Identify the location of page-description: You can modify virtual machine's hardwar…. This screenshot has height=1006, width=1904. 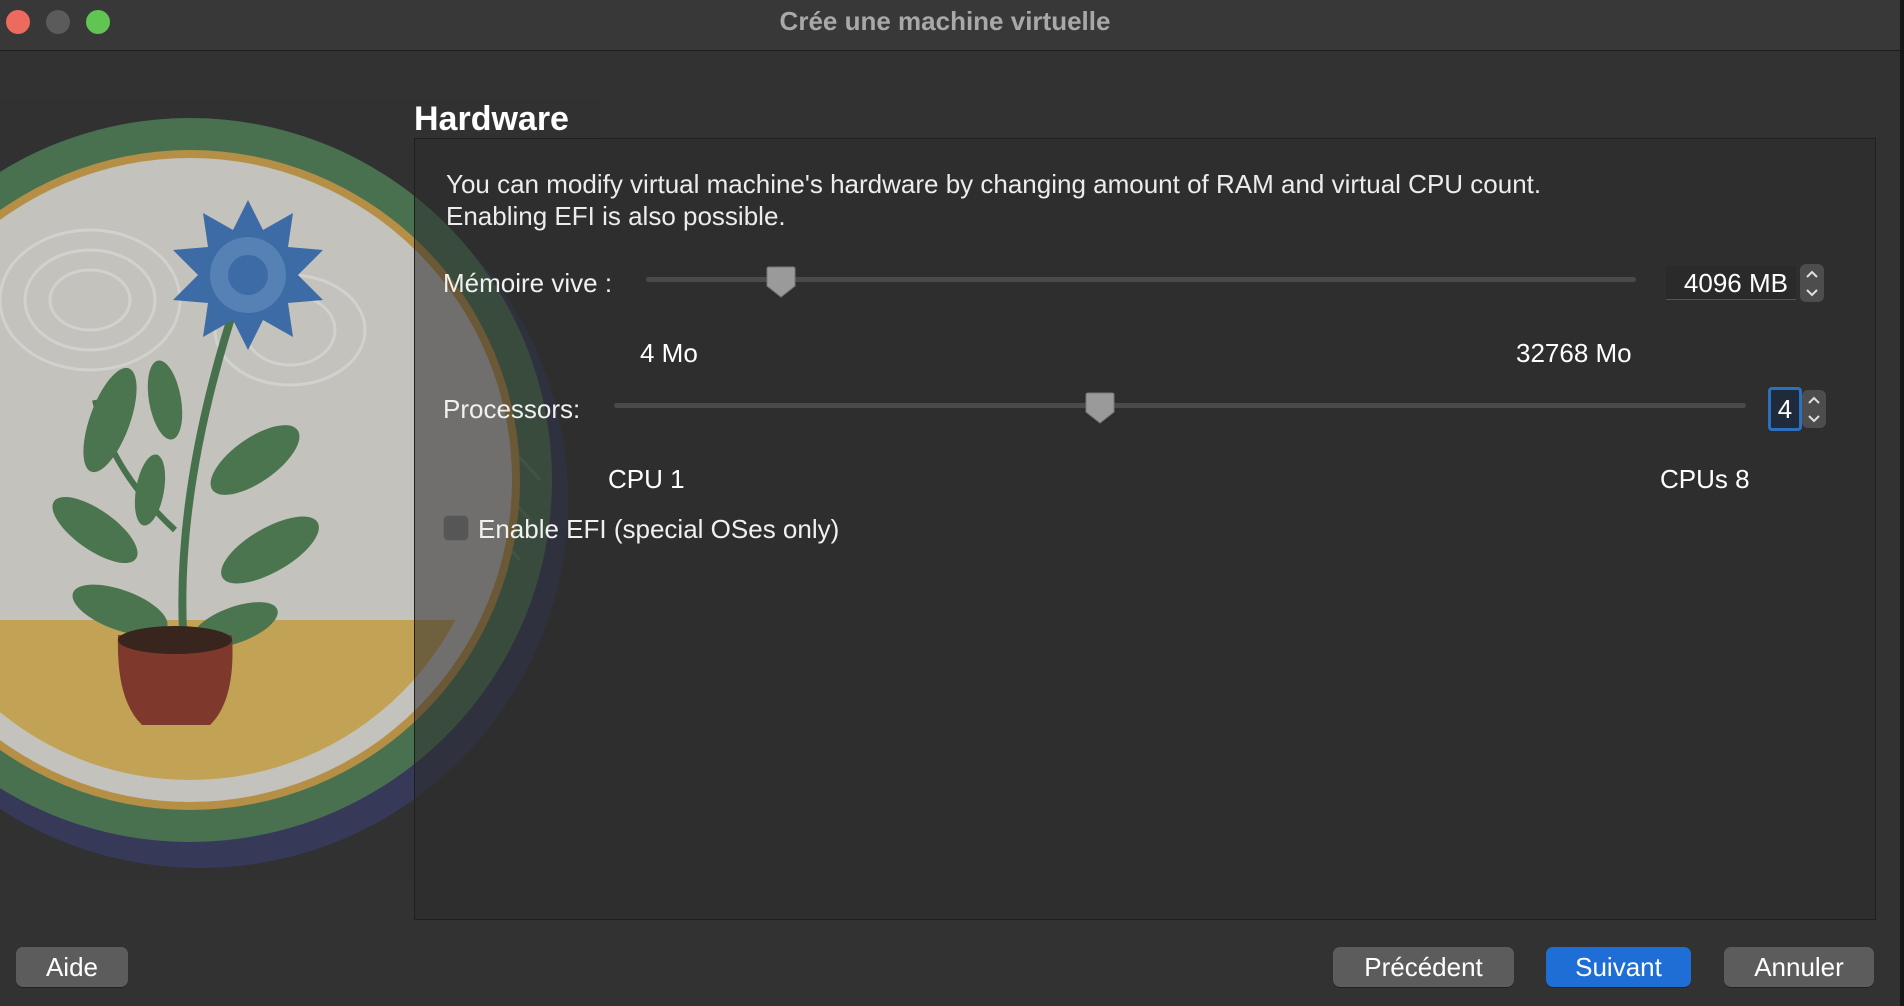
(1046, 200).